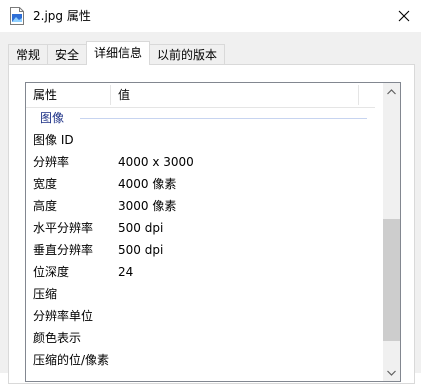 The height and width of the screenshot is (384, 421). I want to click on image-file-icon, so click(17, 16).